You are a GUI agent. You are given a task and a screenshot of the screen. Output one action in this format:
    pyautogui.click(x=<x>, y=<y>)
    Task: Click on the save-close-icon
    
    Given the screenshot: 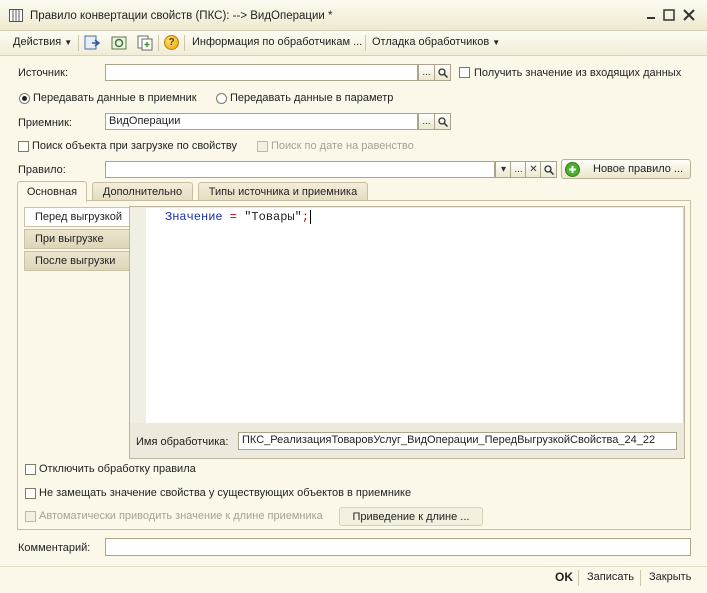 What is the action you would take?
    pyautogui.click(x=92, y=43)
    